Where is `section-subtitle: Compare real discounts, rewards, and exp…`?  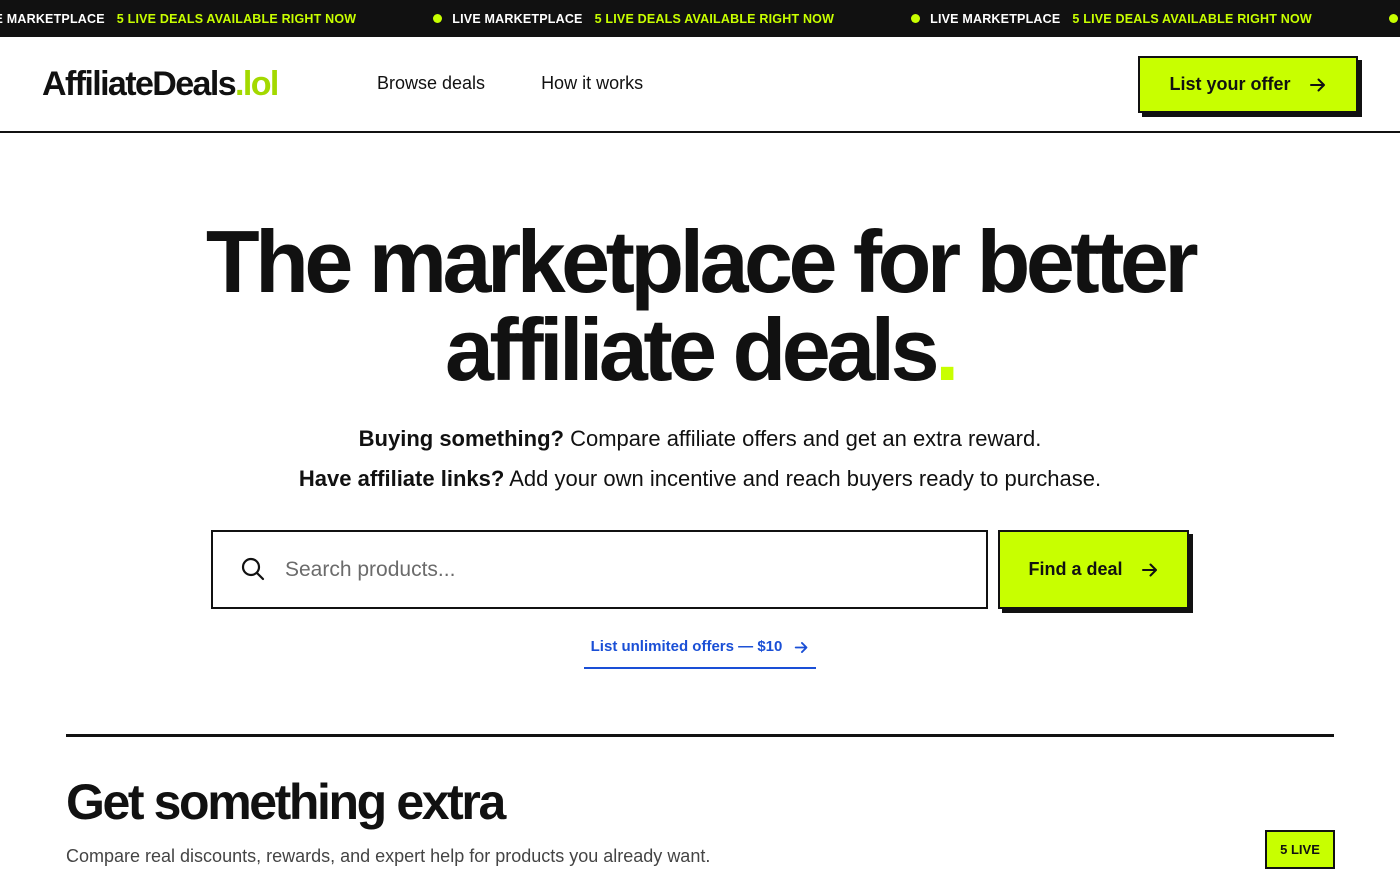 section-subtitle: Compare real discounts, rewards, and exp… is located at coordinates (388, 856).